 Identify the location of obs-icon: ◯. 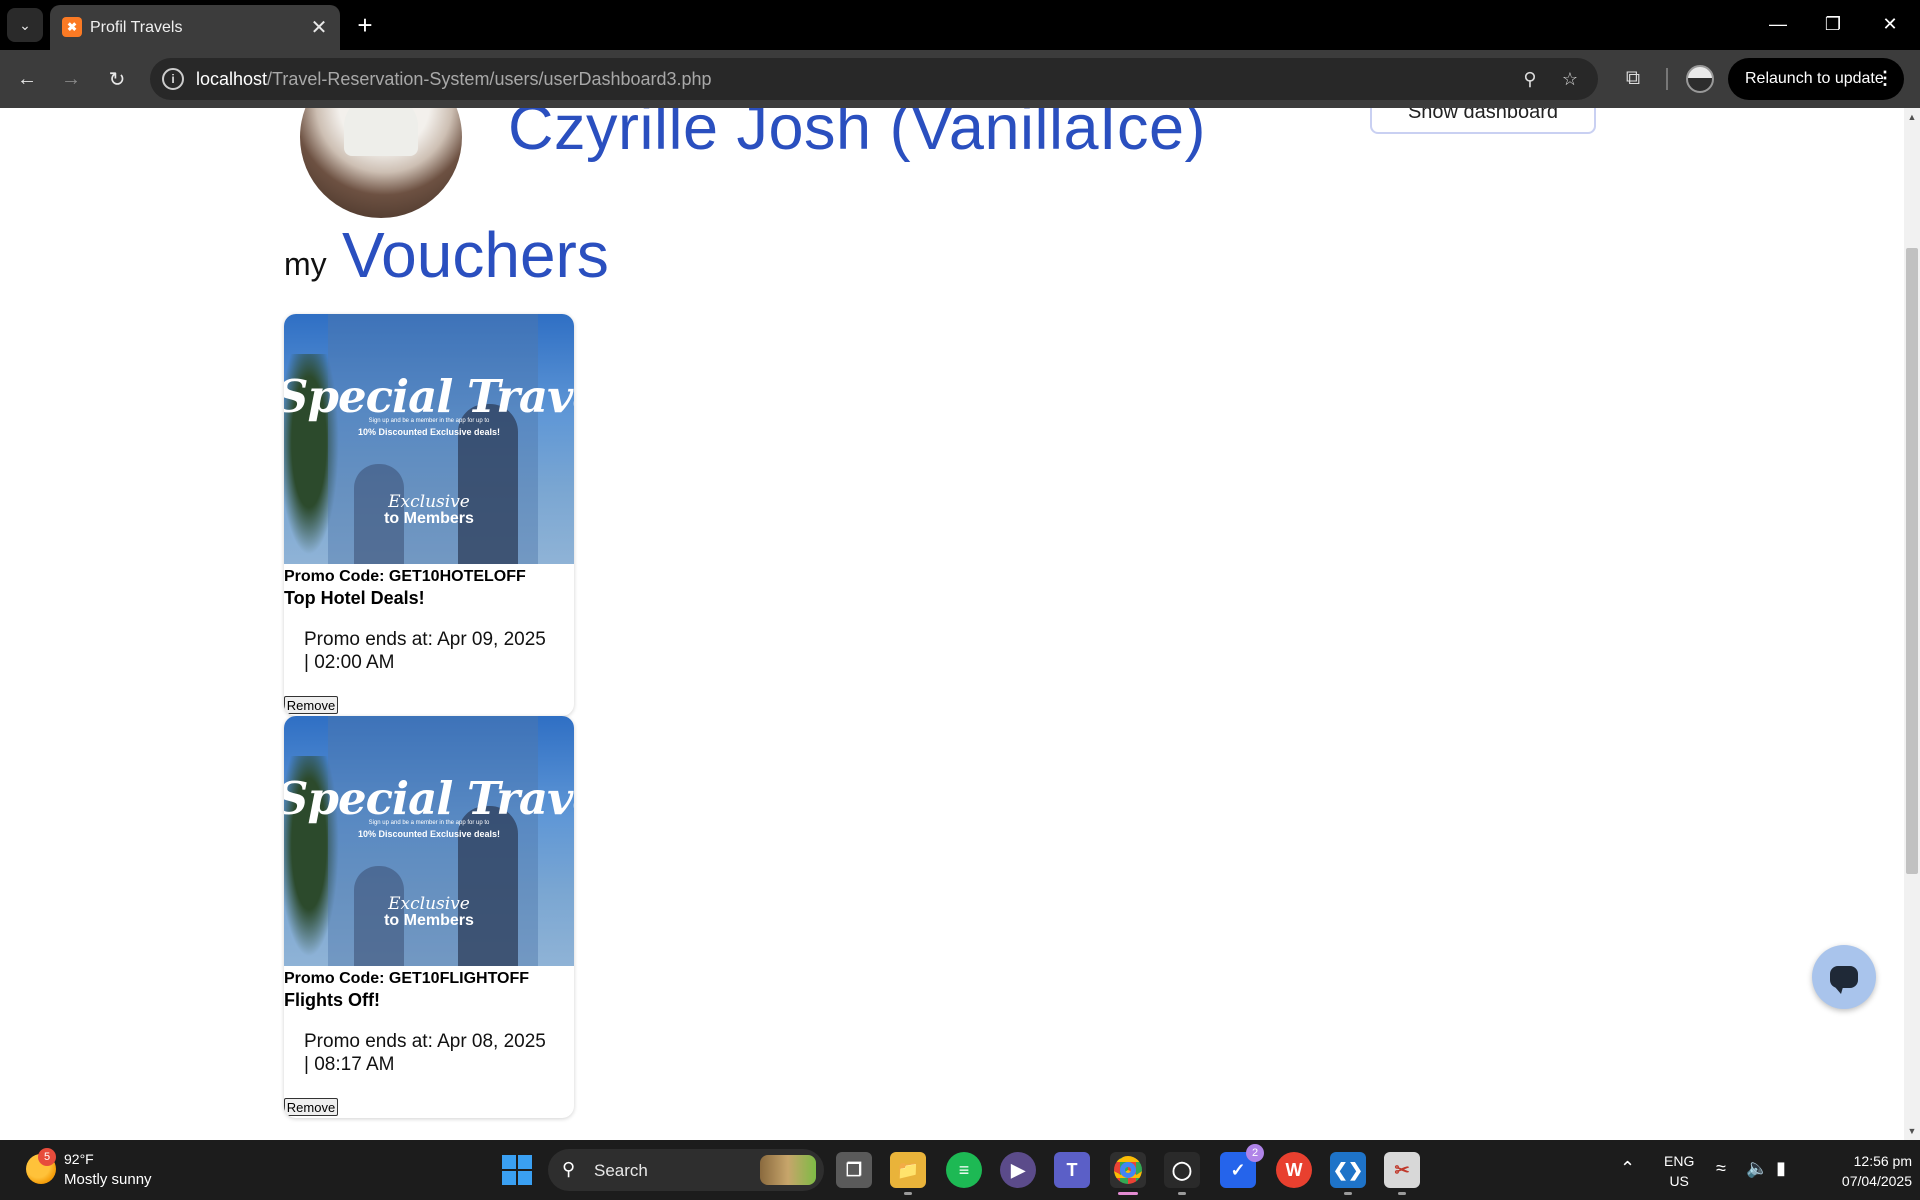
(1182, 1173).